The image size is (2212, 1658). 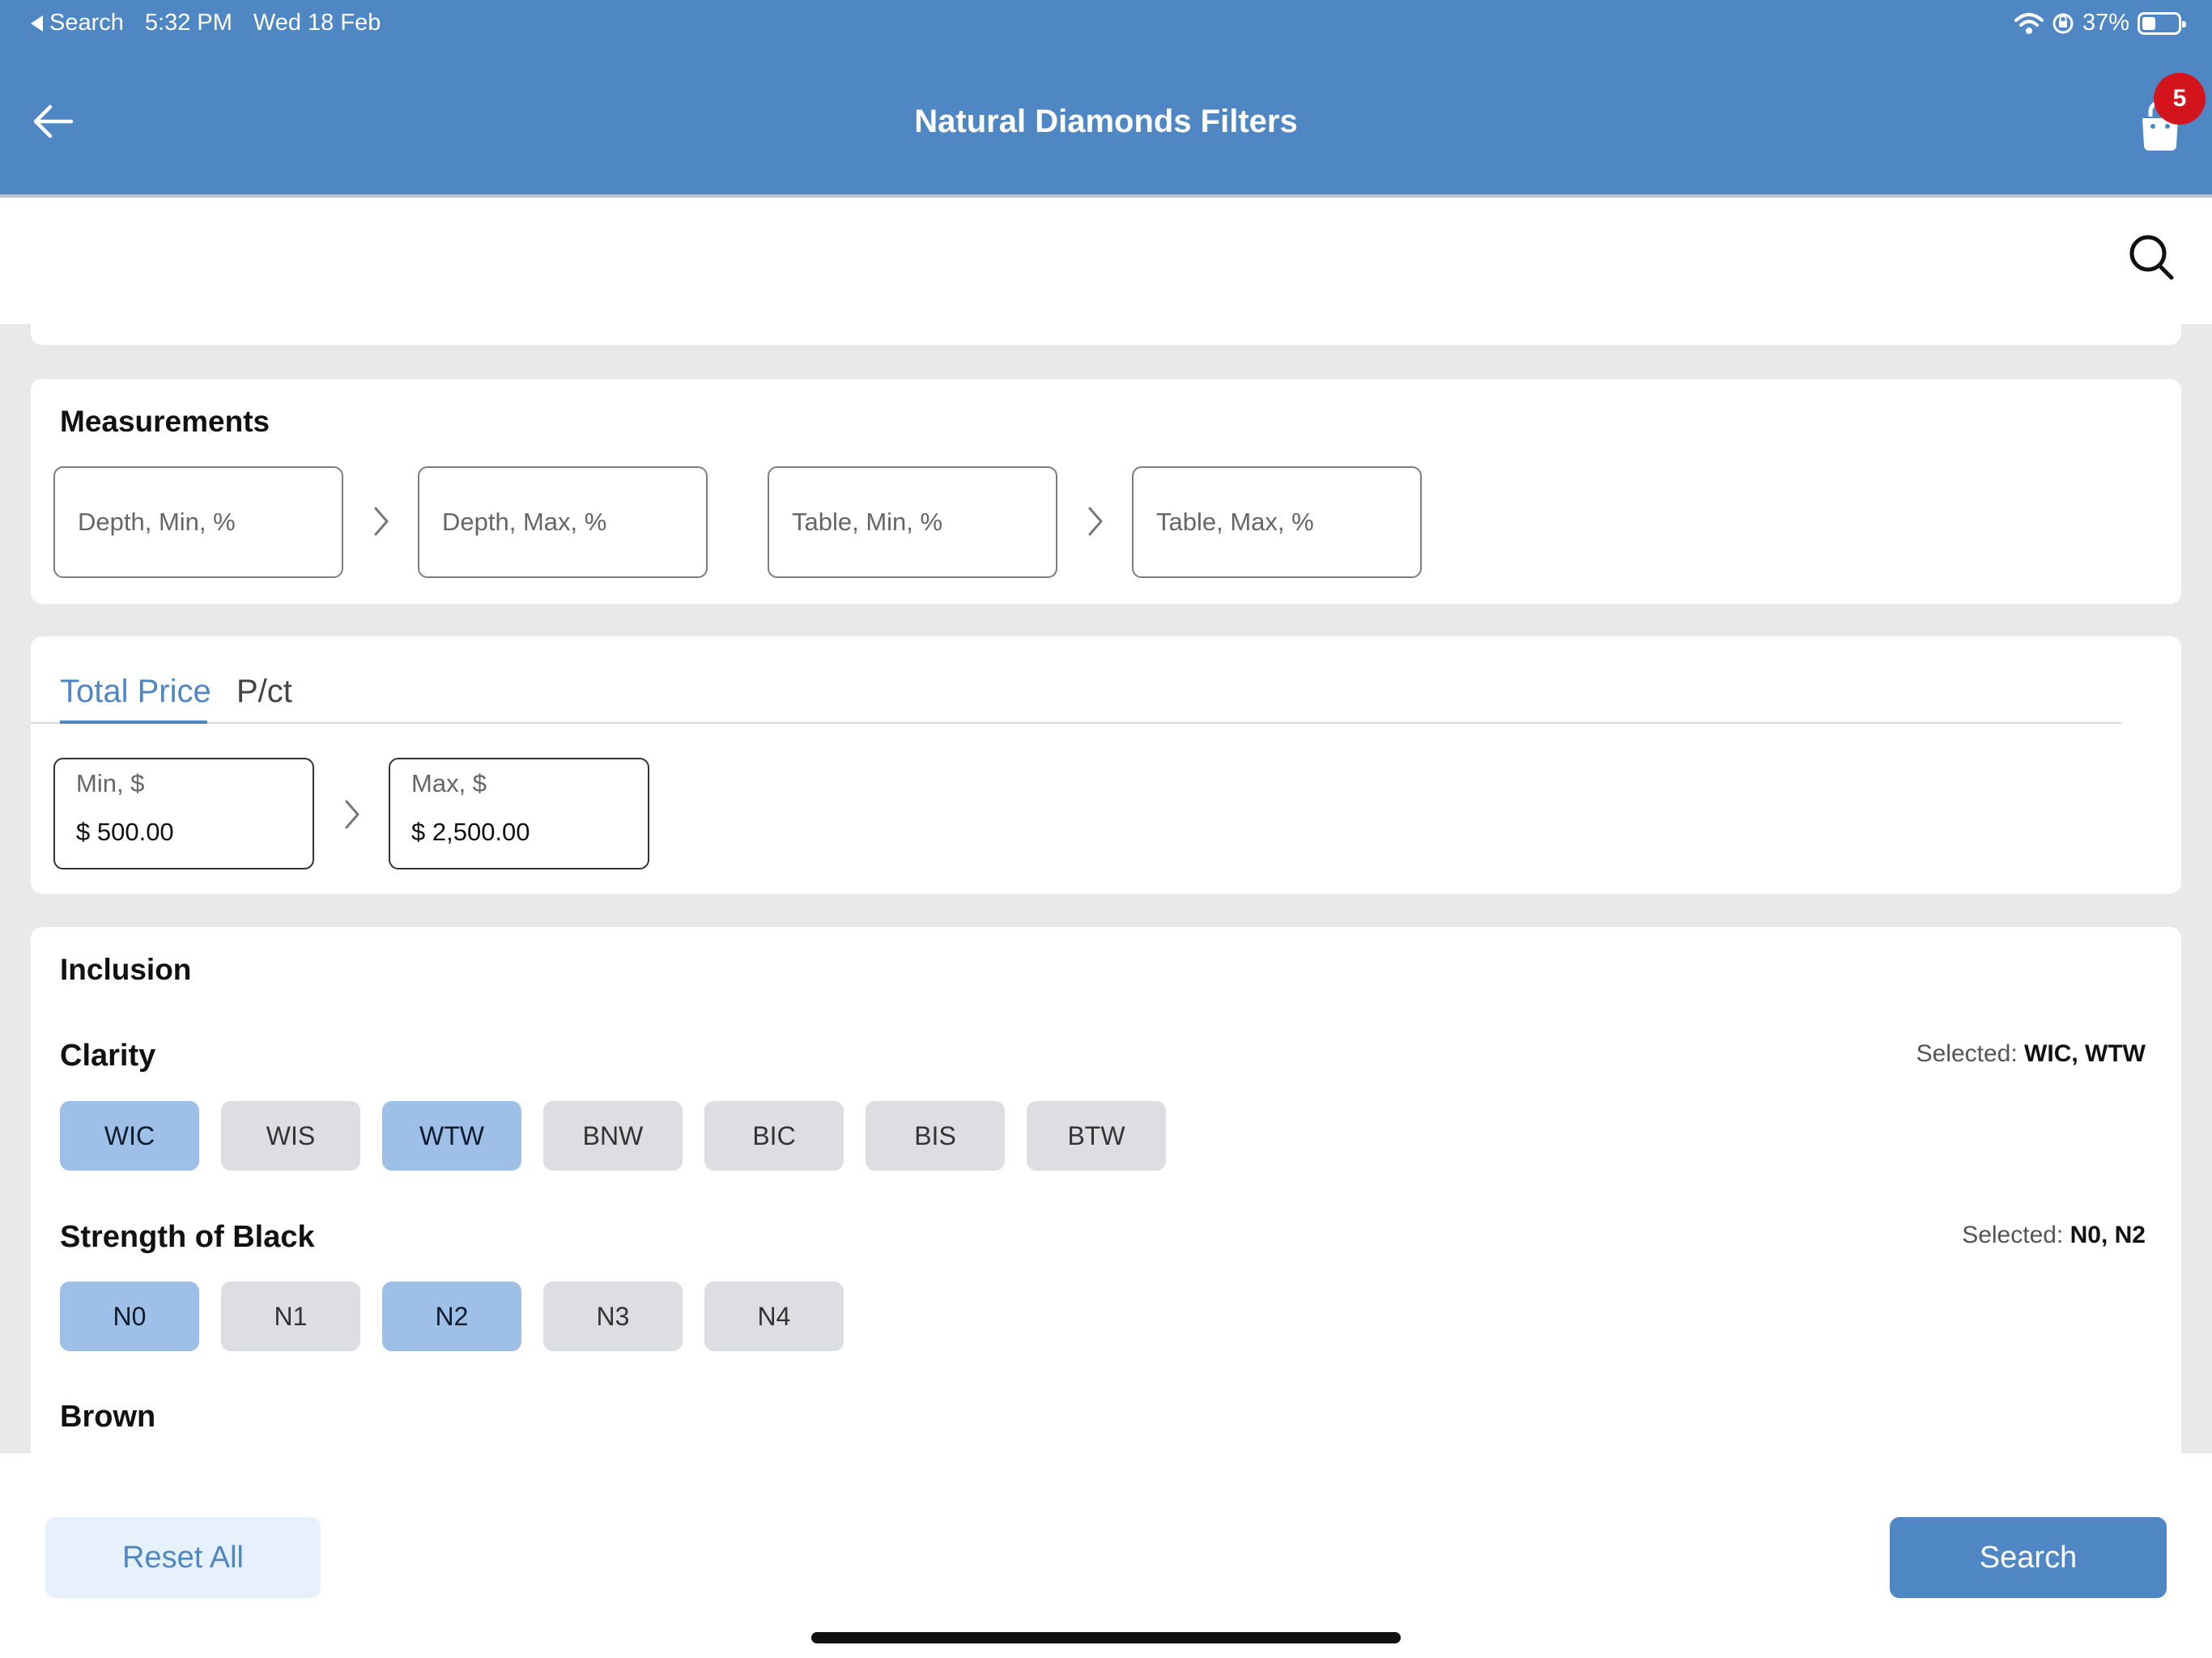 I want to click on table-max-field: Table, Max, %, so click(x=1277, y=522).